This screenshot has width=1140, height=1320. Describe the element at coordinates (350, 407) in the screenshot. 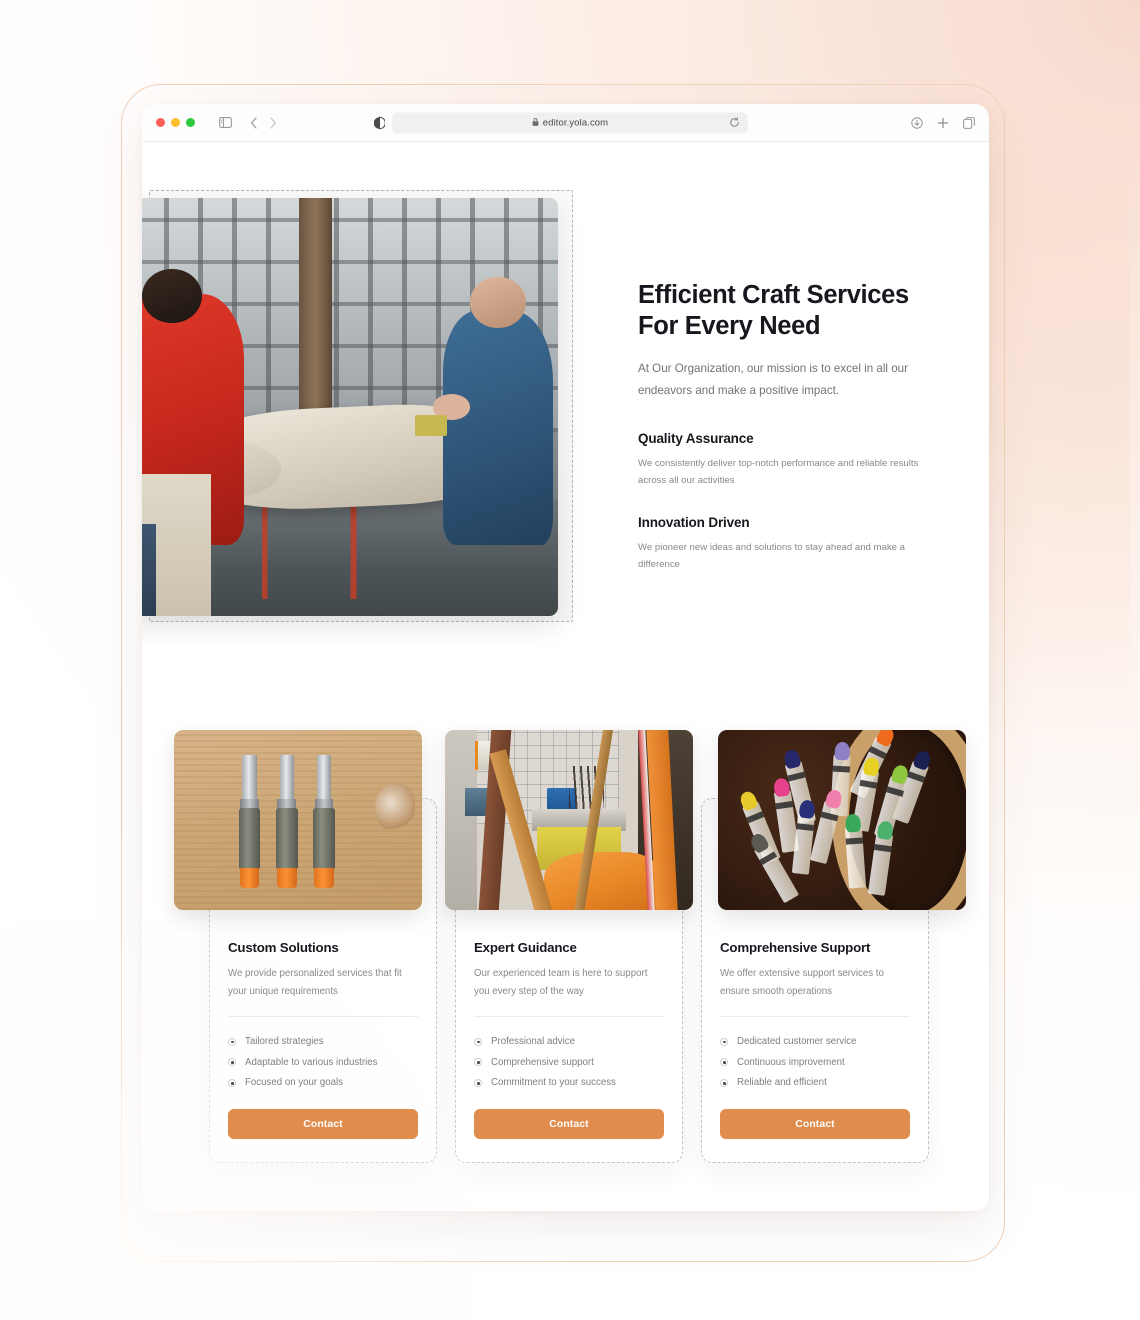

I see `hero-image` at that location.